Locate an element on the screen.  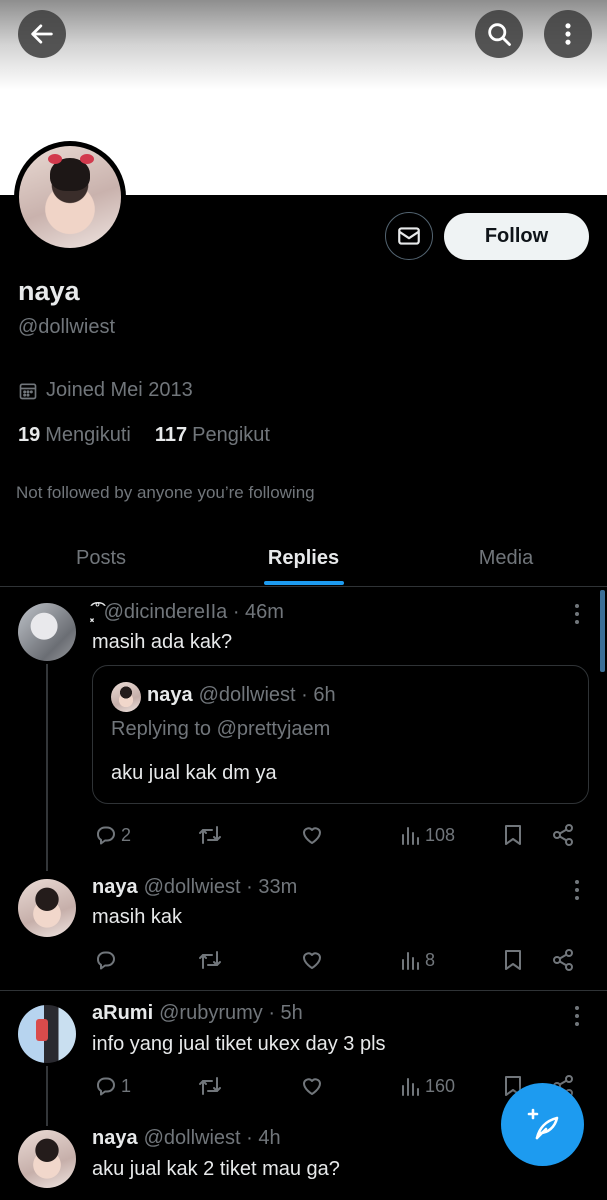
followers-link: 117 Pengikut is located at coordinates (212, 435).